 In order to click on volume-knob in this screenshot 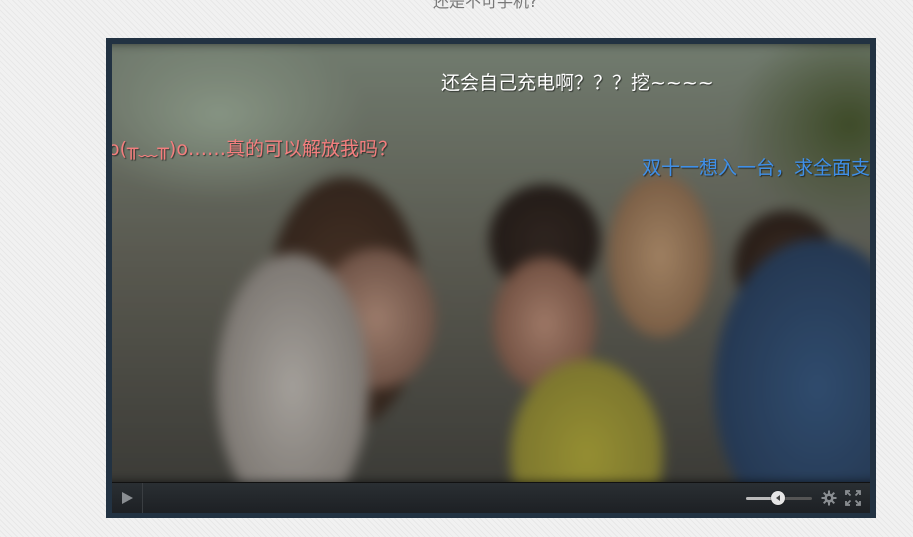, I will do `click(777, 498)`.